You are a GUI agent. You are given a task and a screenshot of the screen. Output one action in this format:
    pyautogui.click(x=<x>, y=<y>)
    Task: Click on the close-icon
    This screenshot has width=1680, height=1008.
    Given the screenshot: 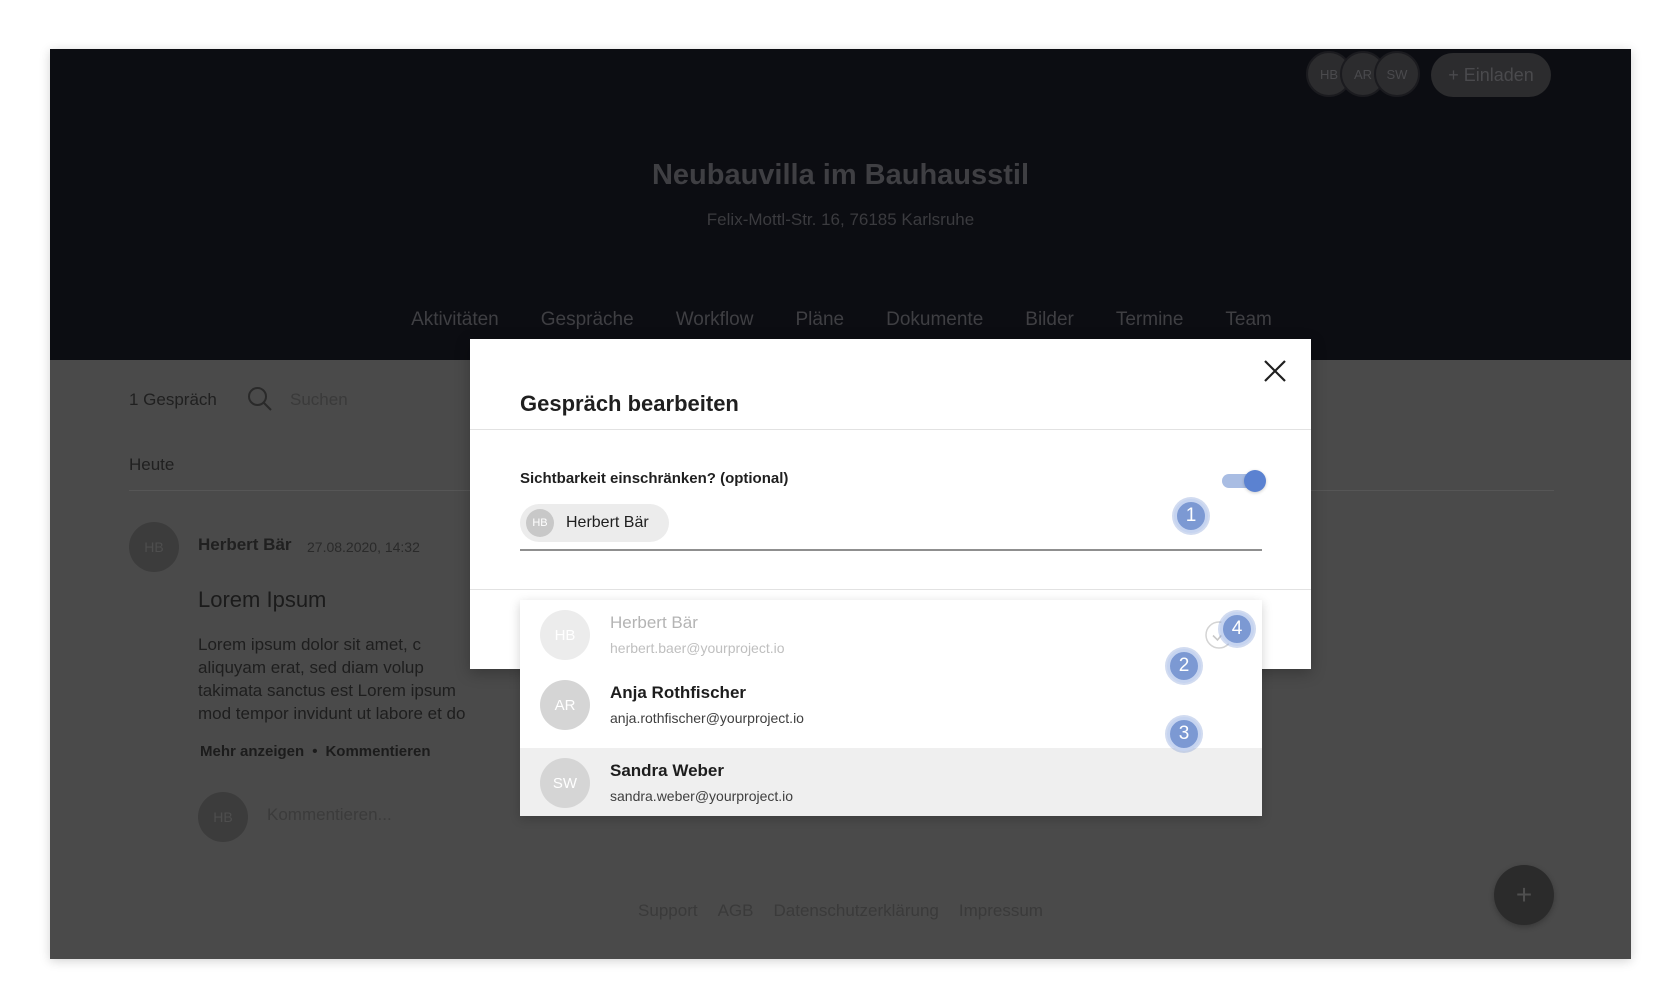 What is the action you would take?
    pyautogui.click(x=1275, y=371)
    